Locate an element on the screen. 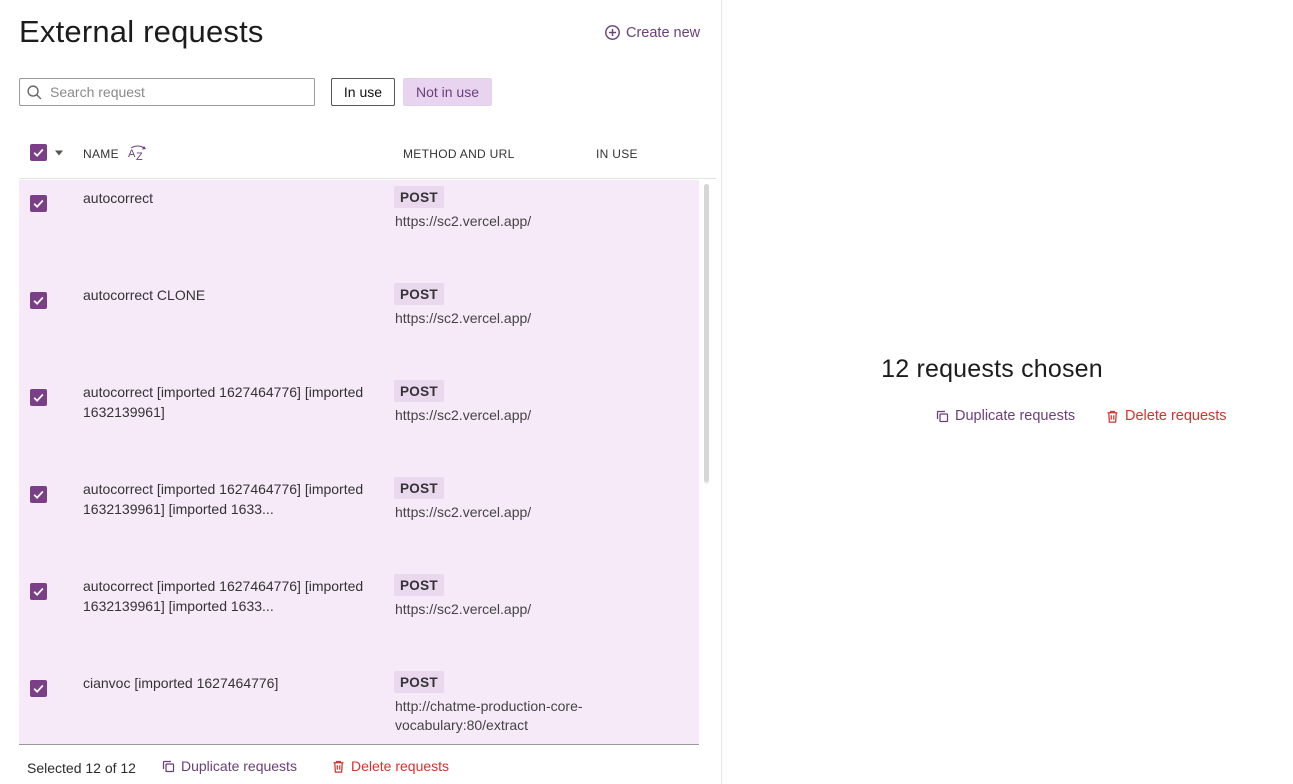 The image size is (1293, 784). search-field is located at coordinates (167, 92).